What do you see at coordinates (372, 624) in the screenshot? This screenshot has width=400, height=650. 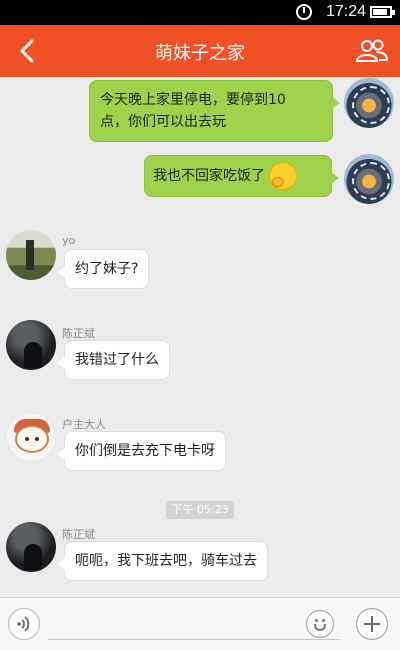 I see `plus-icon` at bounding box center [372, 624].